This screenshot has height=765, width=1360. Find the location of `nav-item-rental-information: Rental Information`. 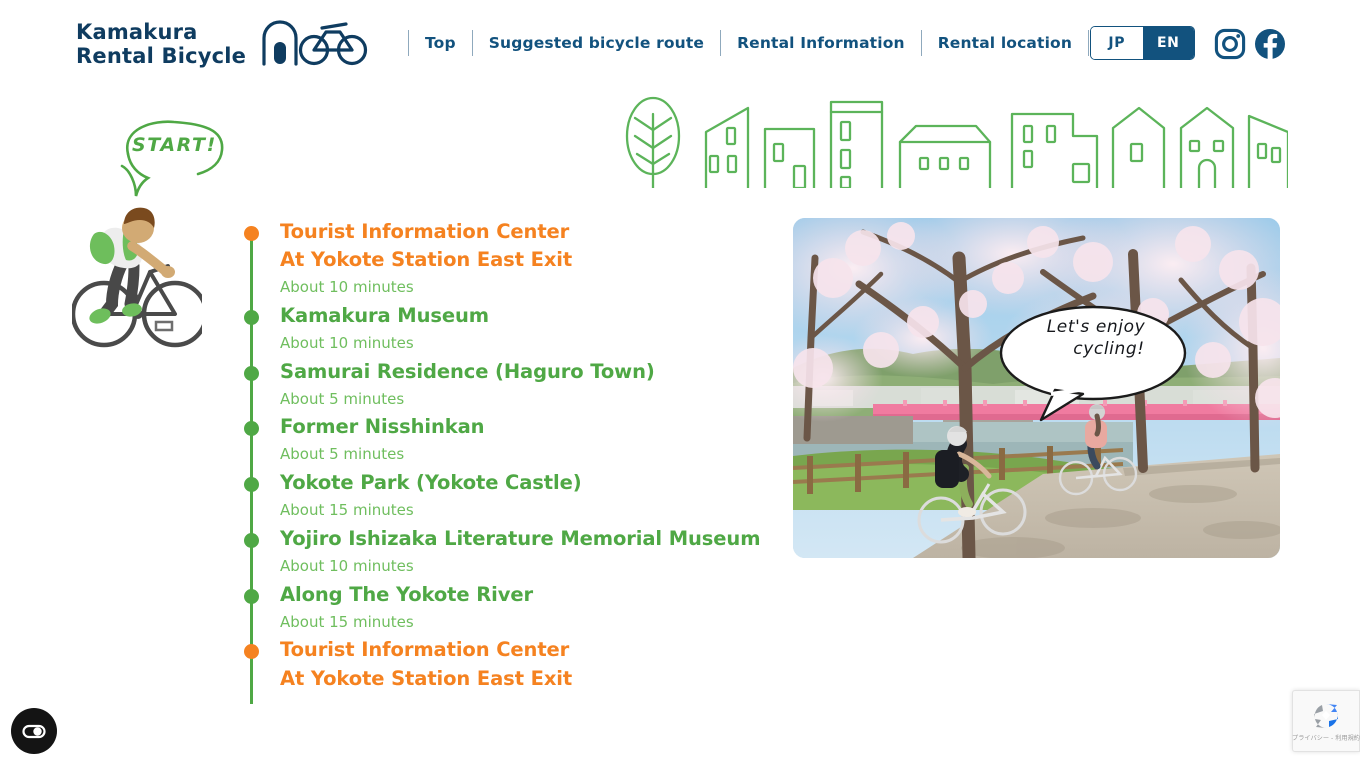

nav-item-rental-information: Rental Information is located at coordinates (821, 43).